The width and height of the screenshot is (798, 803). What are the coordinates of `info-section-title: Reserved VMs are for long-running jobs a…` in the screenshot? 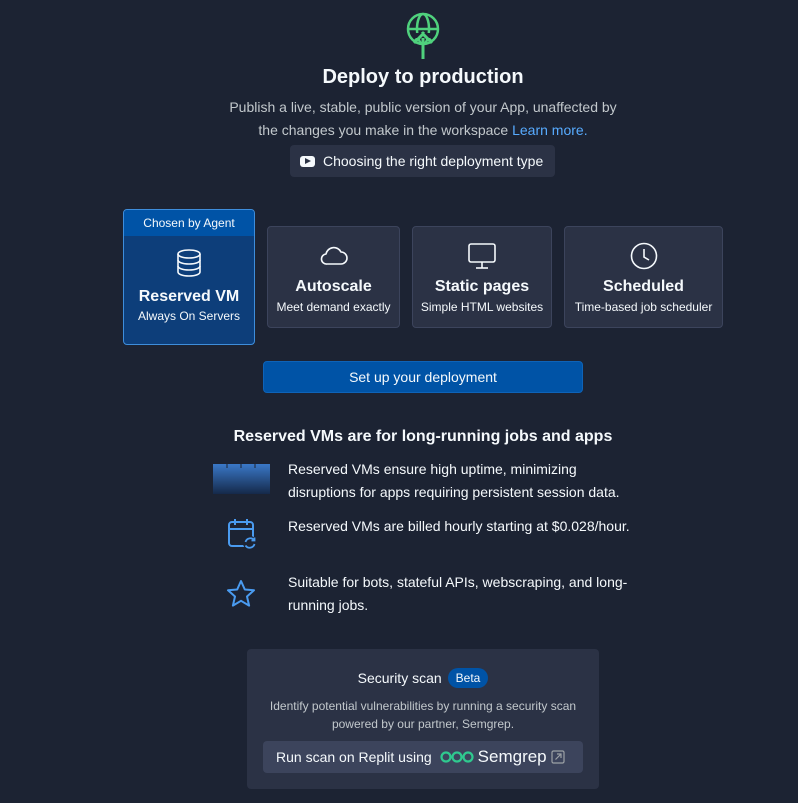 It's located at (423, 436).